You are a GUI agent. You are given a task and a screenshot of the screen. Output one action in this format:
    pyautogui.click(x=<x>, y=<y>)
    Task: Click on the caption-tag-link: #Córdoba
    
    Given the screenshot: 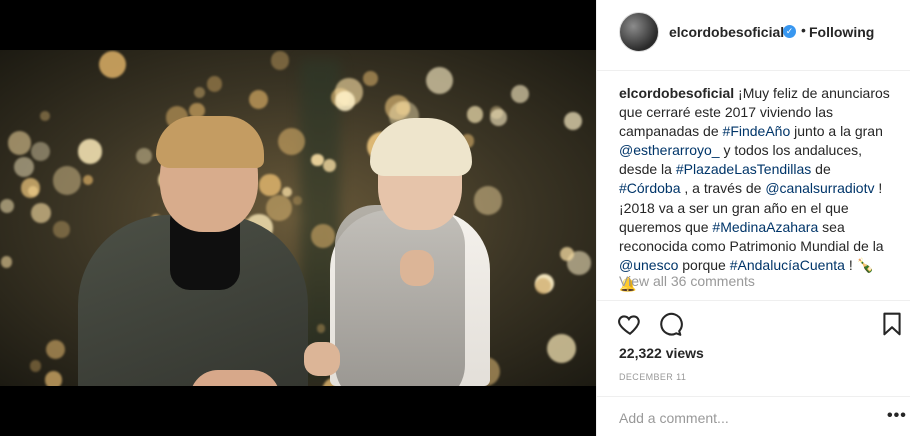 What is the action you would take?
    pyautogui.click(x=650, y=188)
    